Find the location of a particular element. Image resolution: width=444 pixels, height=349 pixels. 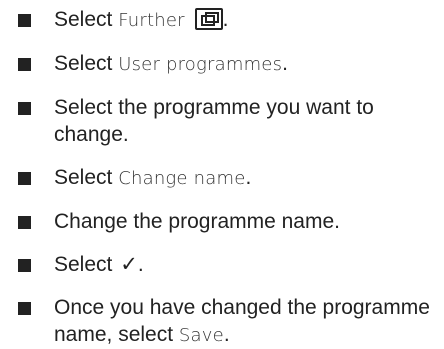

step-text: Change the programme name. is located at coordinates (197, 221).